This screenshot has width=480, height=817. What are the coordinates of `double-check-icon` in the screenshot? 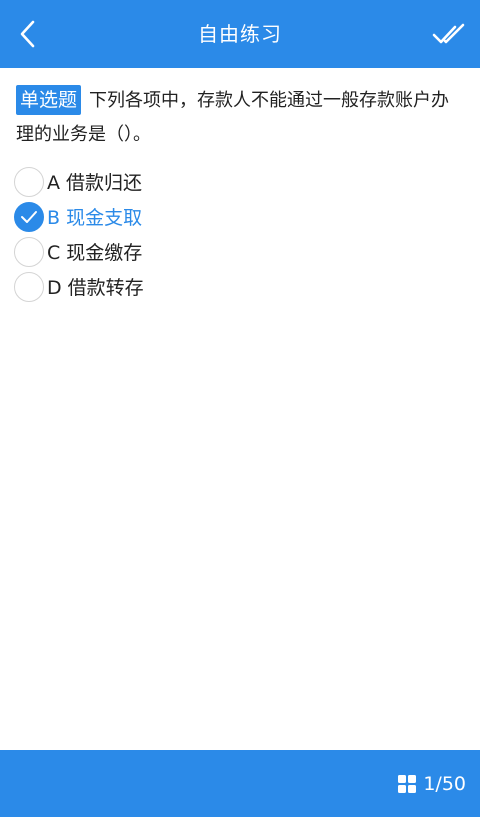 It's located at (448, 33).